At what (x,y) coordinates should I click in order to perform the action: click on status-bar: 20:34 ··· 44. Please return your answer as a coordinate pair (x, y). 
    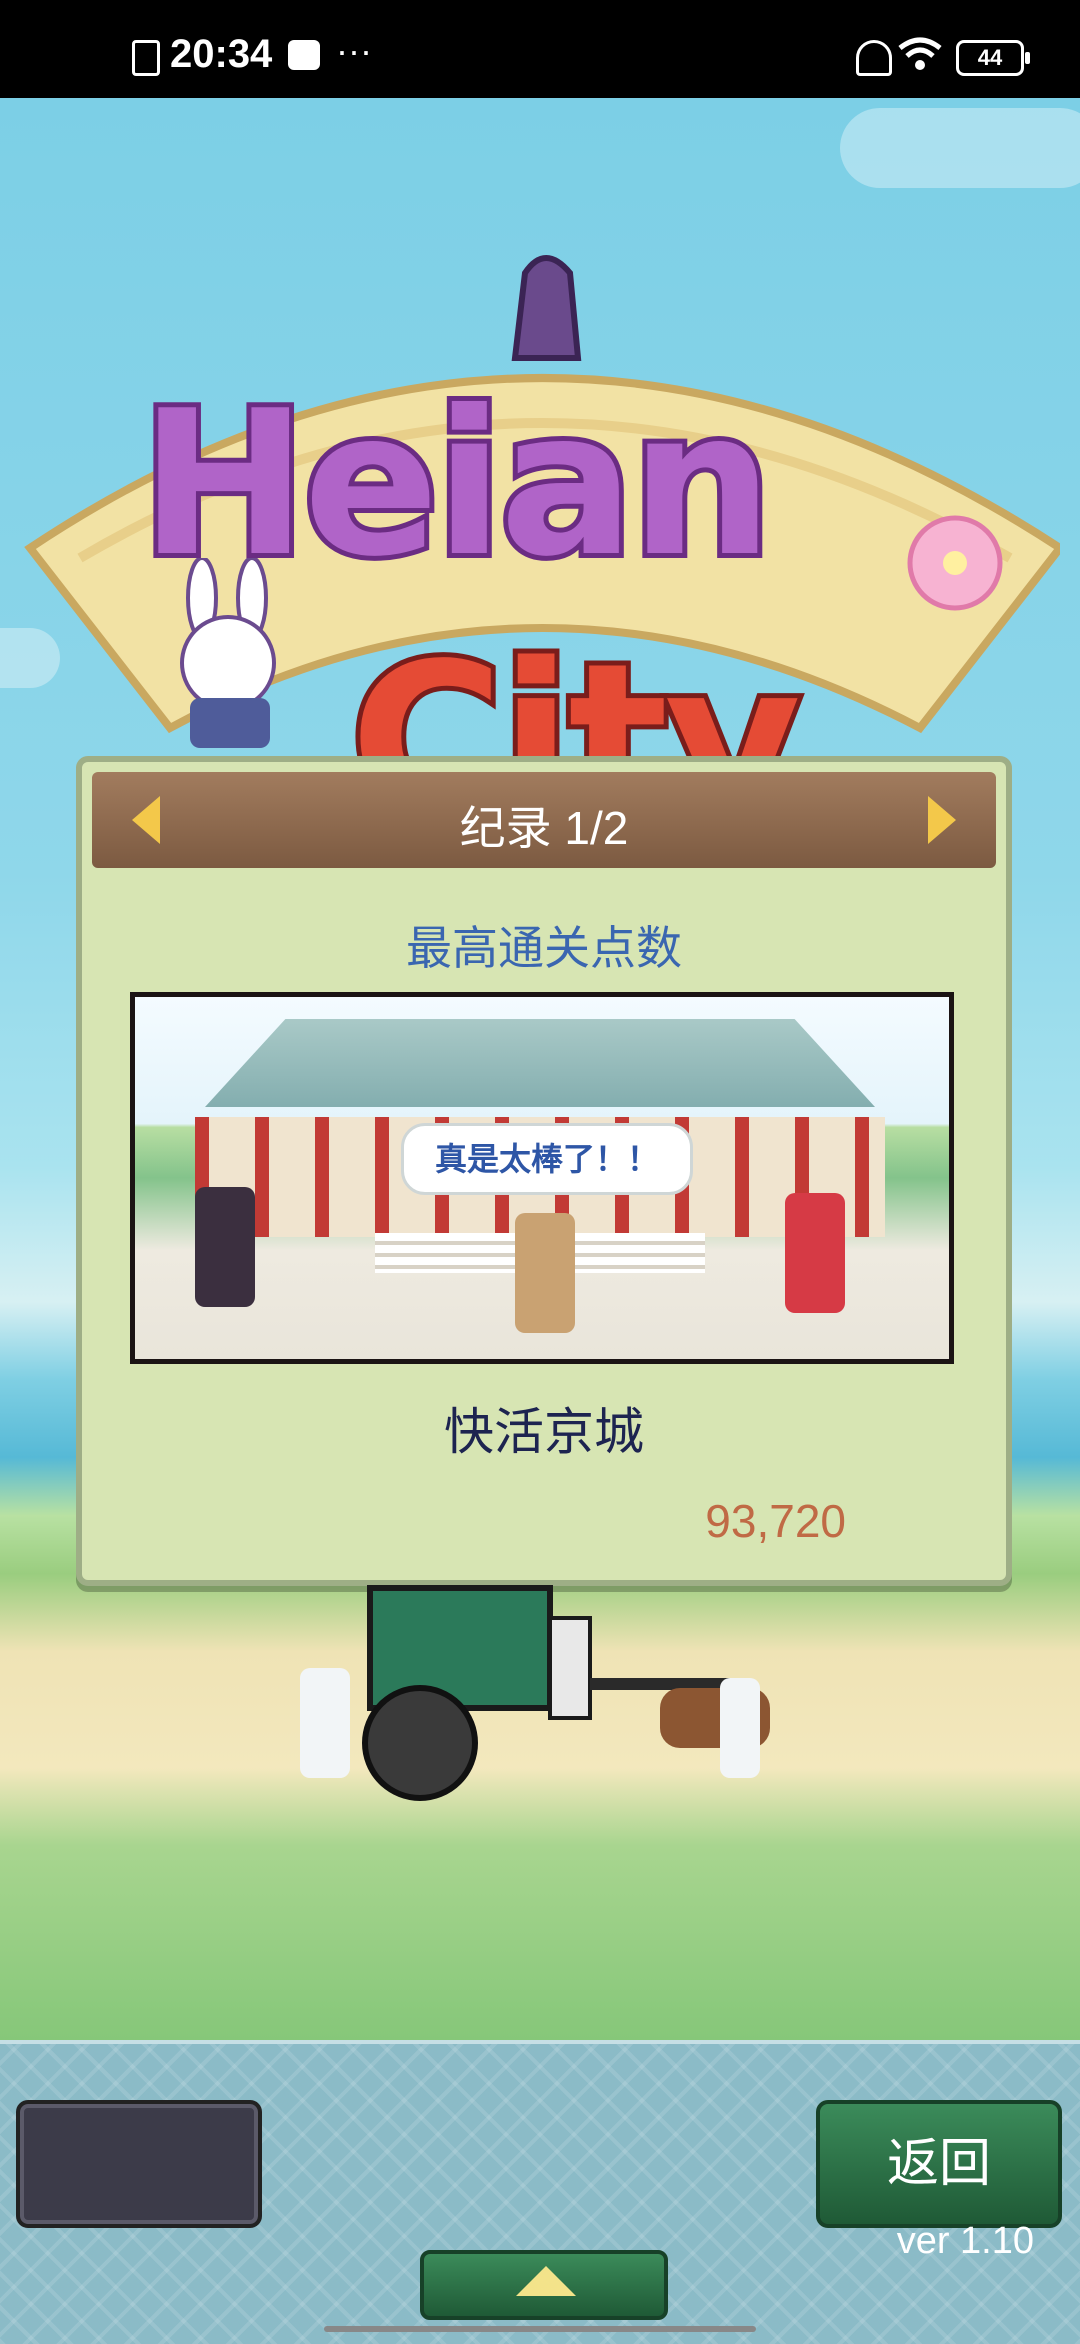
    Looking at the image, I should click on (540, 49).